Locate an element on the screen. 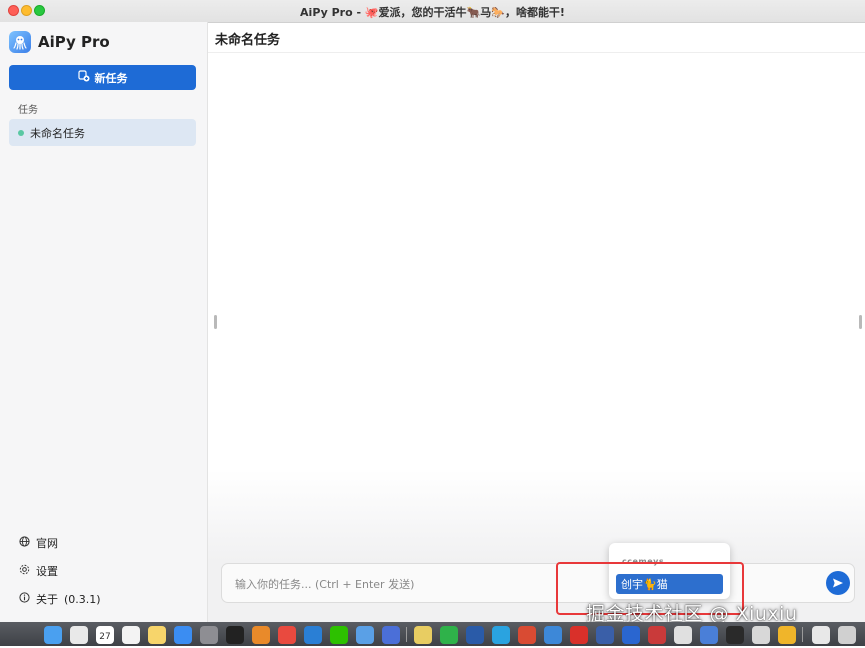 Image resolution: width=865 pixels, height=648 pixels. wechat-icon is located at coordinates (339, 635).